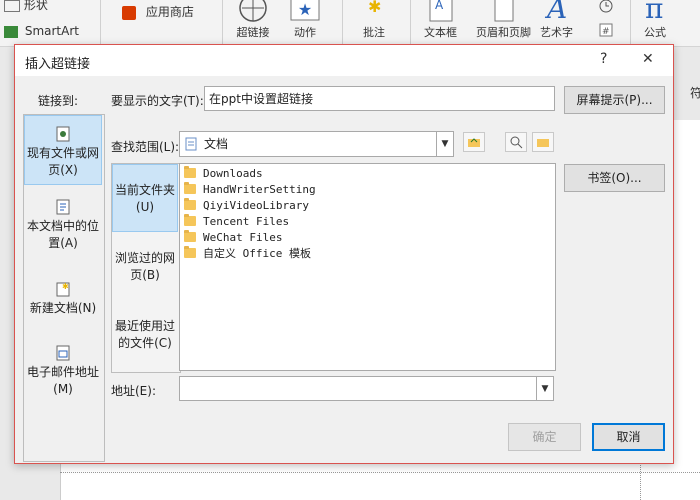  Describe the element at coordinates (344, 60) in the screenshot. I see `dialog-titlebar: 插入超链接 ? ✕` at that location.